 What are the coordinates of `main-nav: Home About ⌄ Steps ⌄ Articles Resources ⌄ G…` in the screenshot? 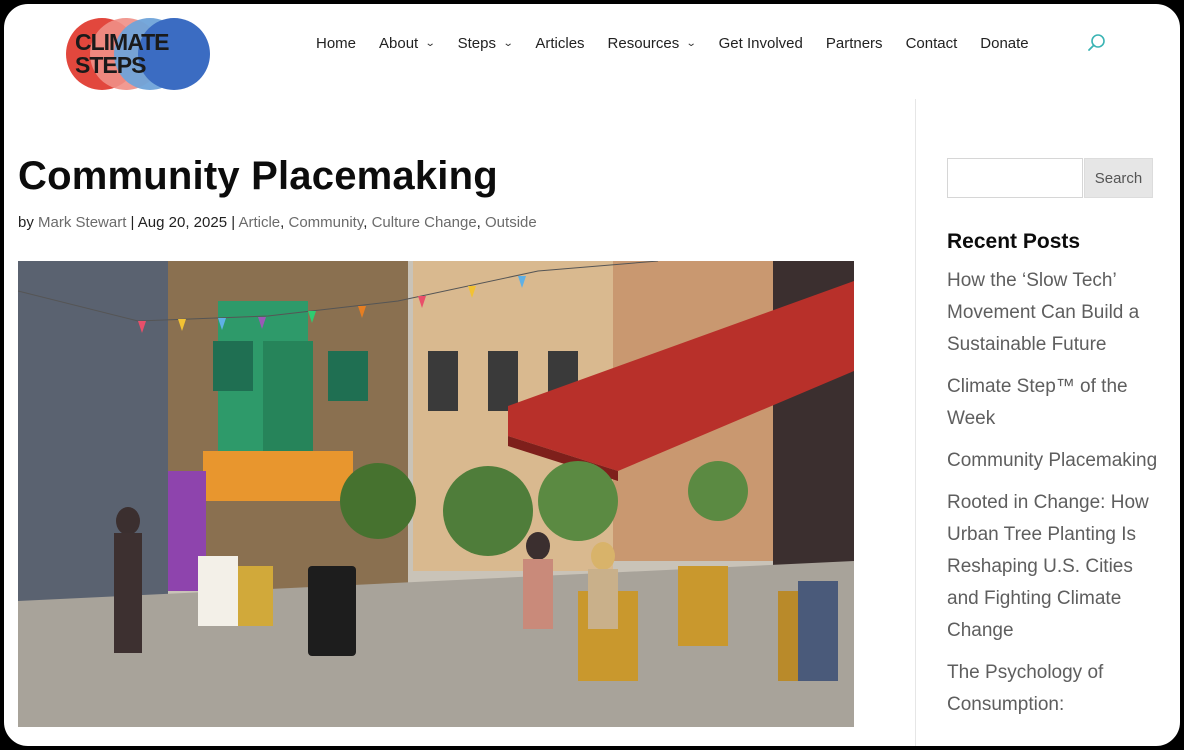 It's located at (684, 43).